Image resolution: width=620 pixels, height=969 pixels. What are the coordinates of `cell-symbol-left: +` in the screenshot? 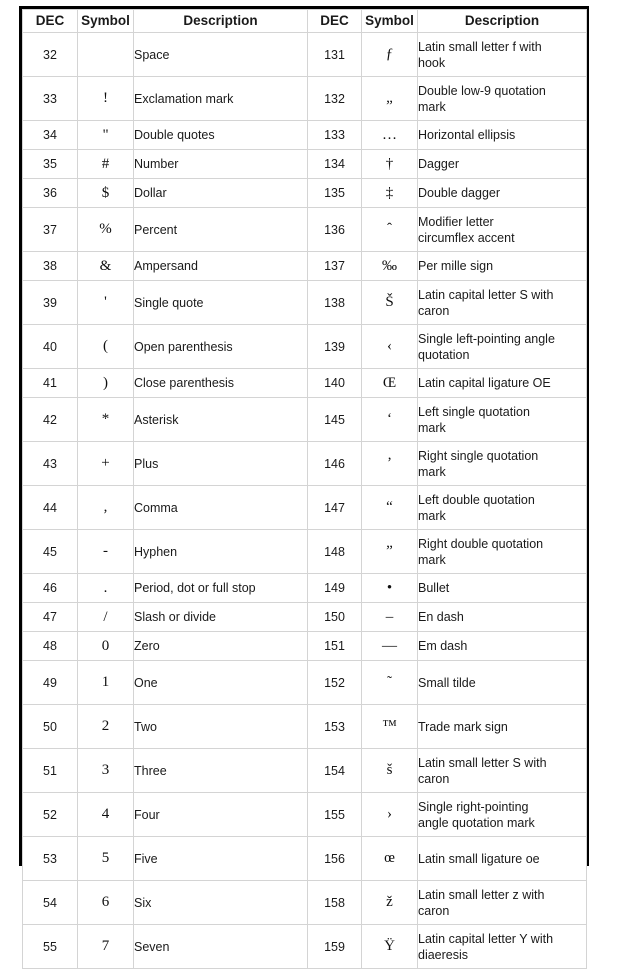 It's located at (105, 463).